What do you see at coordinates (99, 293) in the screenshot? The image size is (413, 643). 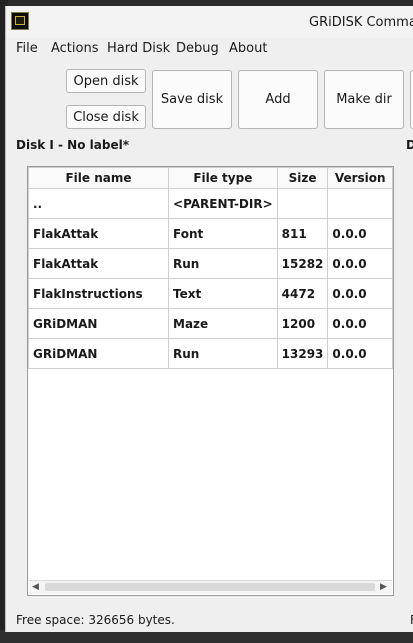 I see `cell-file-name: FlakInstructions` at bounding box center [99, 293].